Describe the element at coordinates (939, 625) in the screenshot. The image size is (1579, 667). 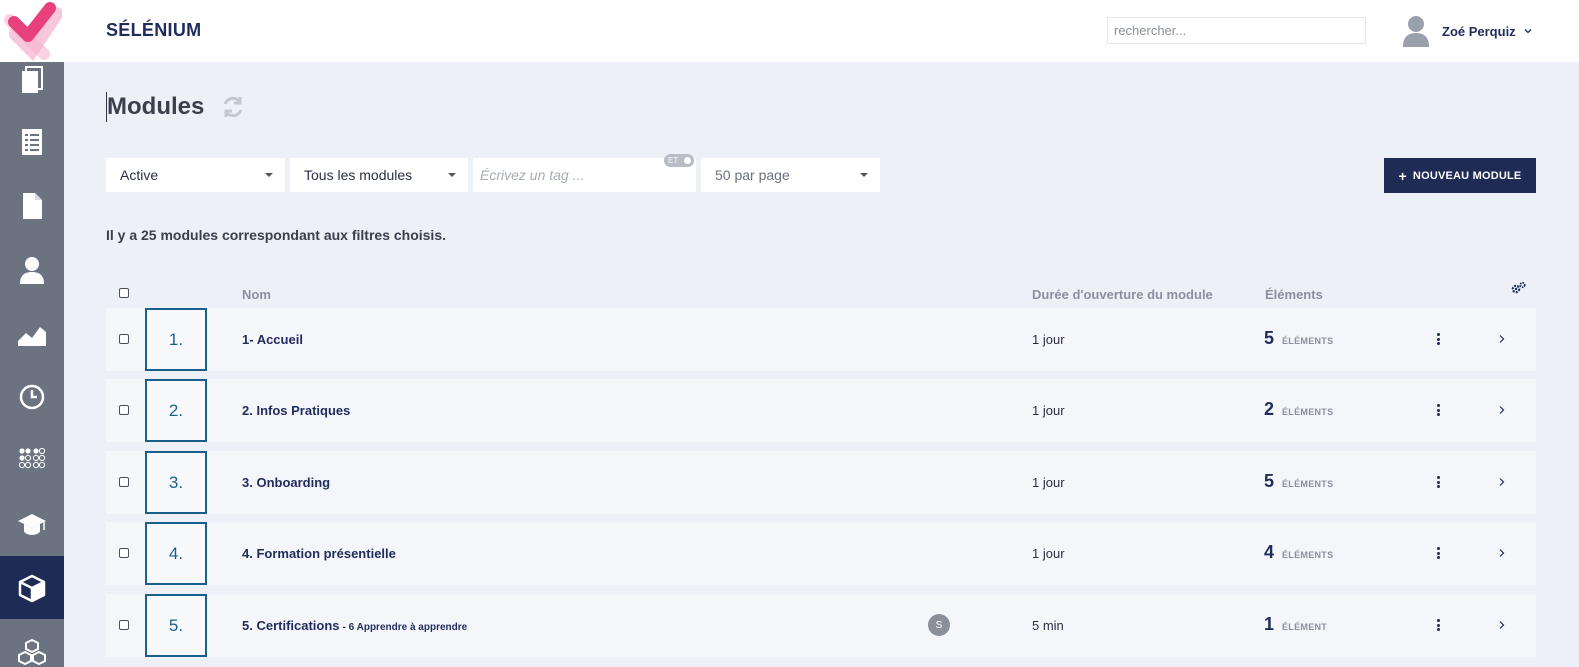
I see `status-badge: S` at that location.